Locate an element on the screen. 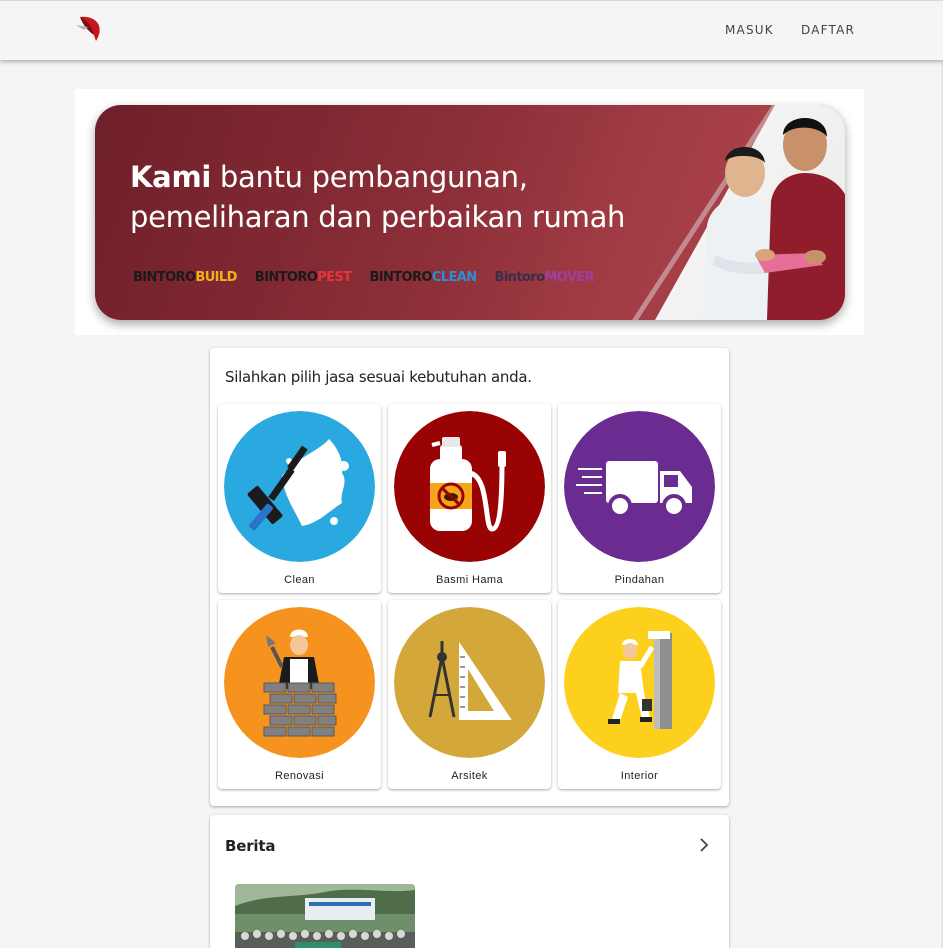  brand-pest-logo: BINTOROPEST is located at coordinates (303, 277).